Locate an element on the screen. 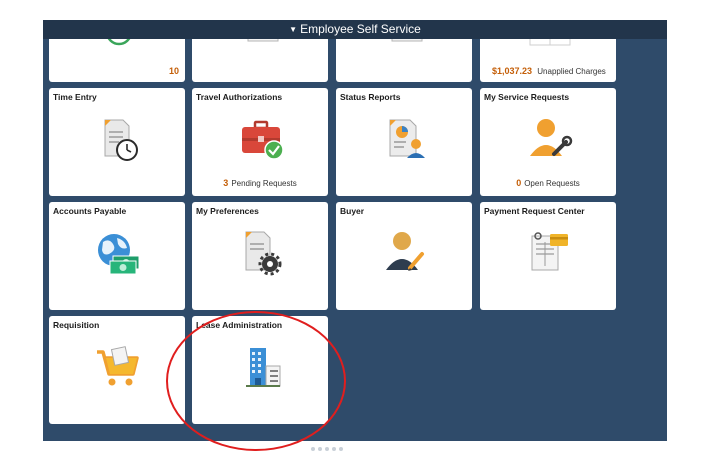 The image size is (704, 463). open-count: 0 is located at coordinates (519, 183).